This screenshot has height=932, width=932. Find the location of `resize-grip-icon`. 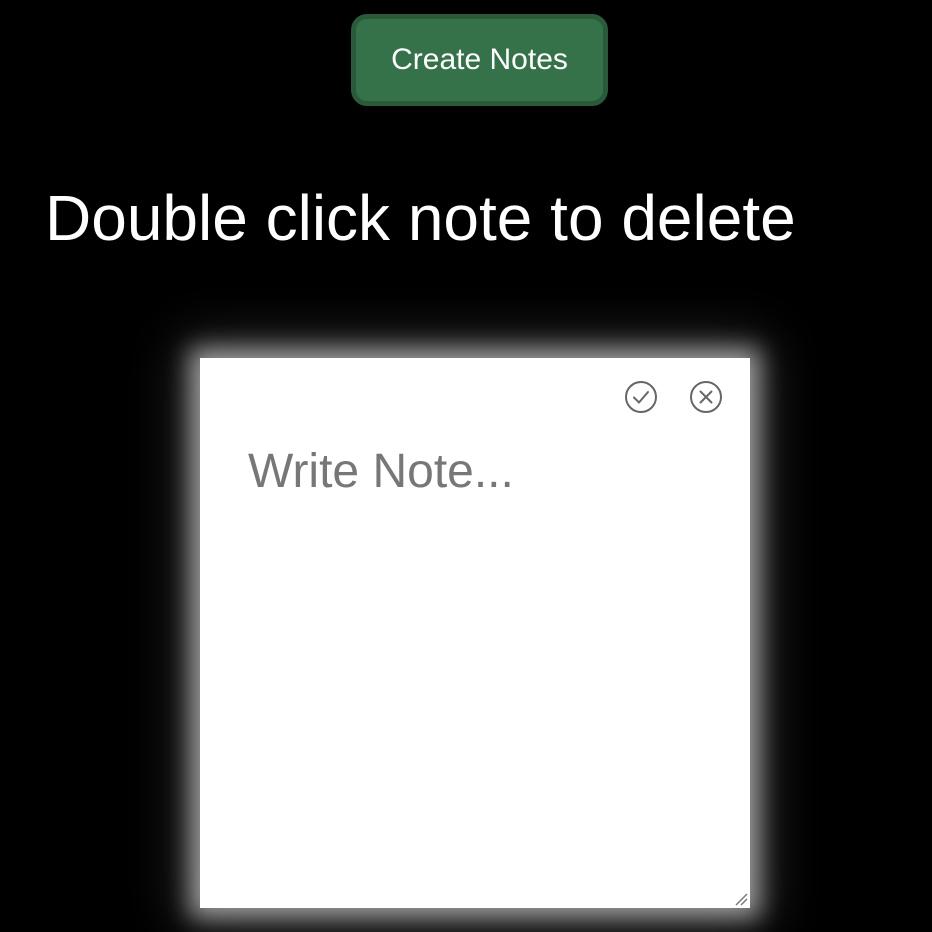

resize-grip-icon is located at coordinates (740, 898).